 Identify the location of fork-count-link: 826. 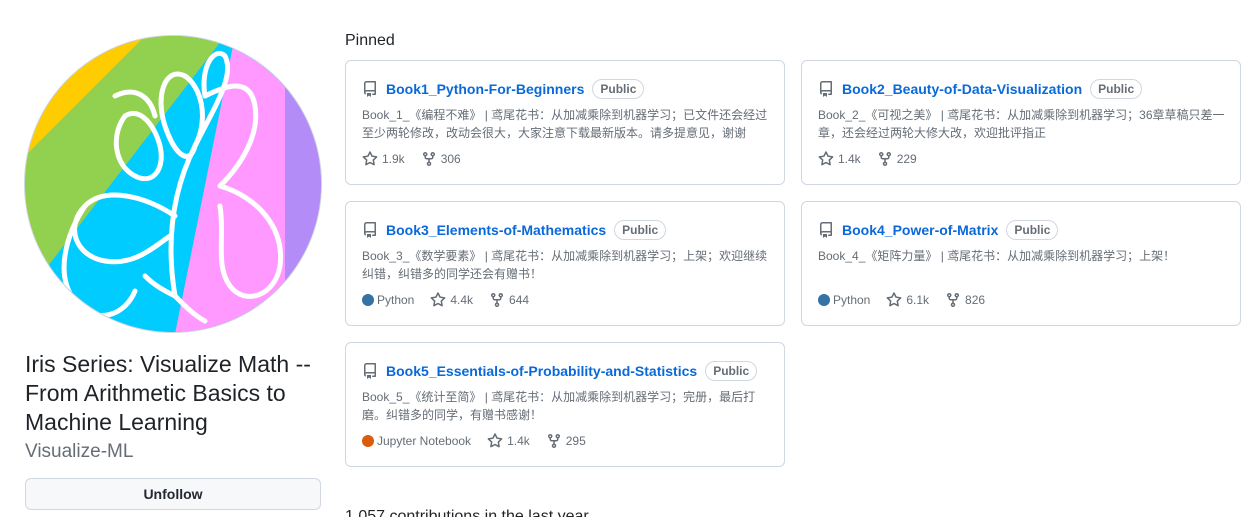
(965, 300).